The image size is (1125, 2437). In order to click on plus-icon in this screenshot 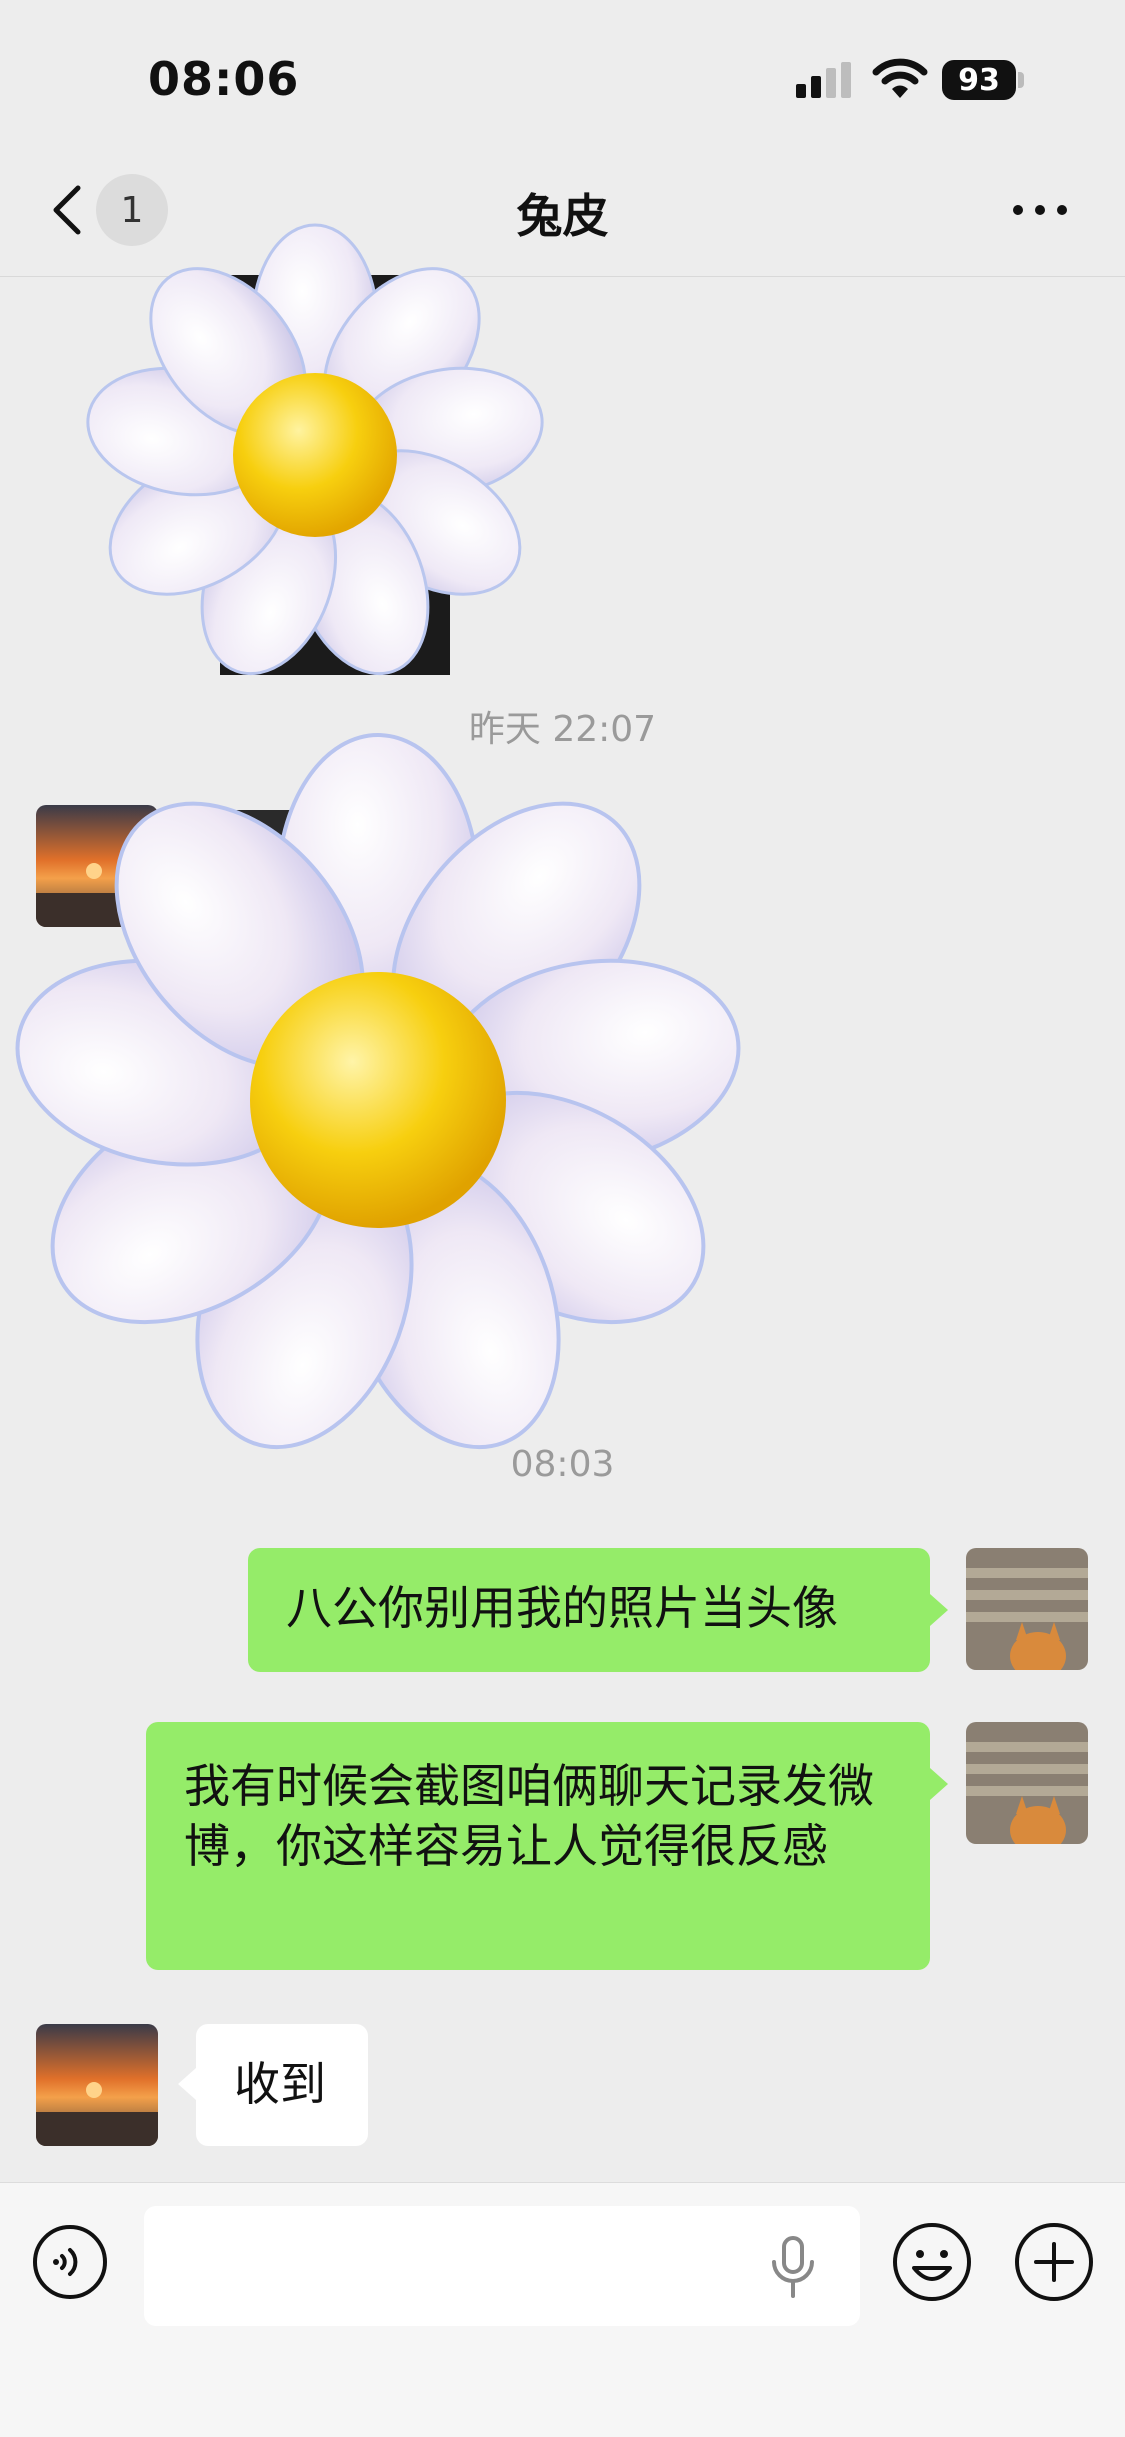, I will do `click(1054, 2262)`.